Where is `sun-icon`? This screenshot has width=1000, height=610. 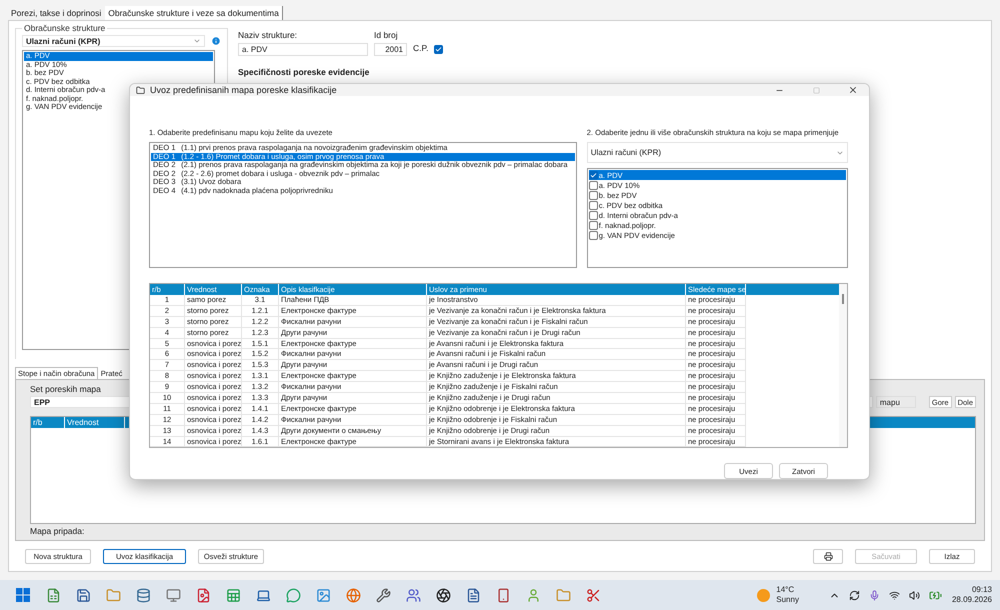 sun-icon is located at coordinates (763, 595).